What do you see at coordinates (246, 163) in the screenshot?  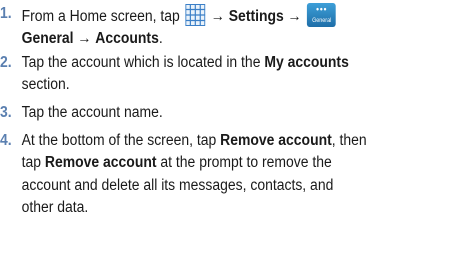 I see `step-text-part: at the prompt to remove the` at bounding box center [246, 163].